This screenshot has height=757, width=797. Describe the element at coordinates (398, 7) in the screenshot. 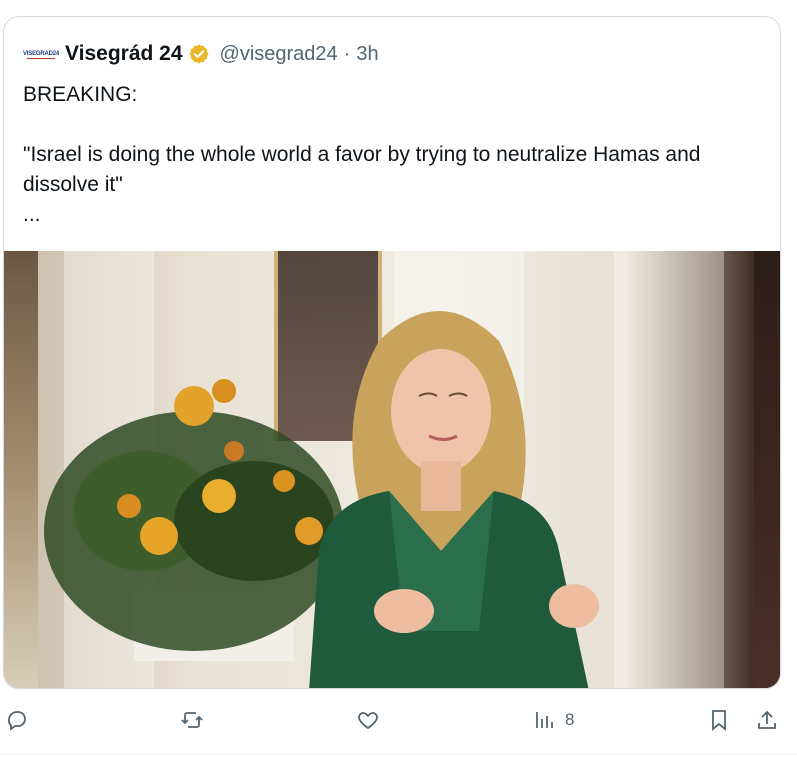

I see `previous-post-fragment` at that location.